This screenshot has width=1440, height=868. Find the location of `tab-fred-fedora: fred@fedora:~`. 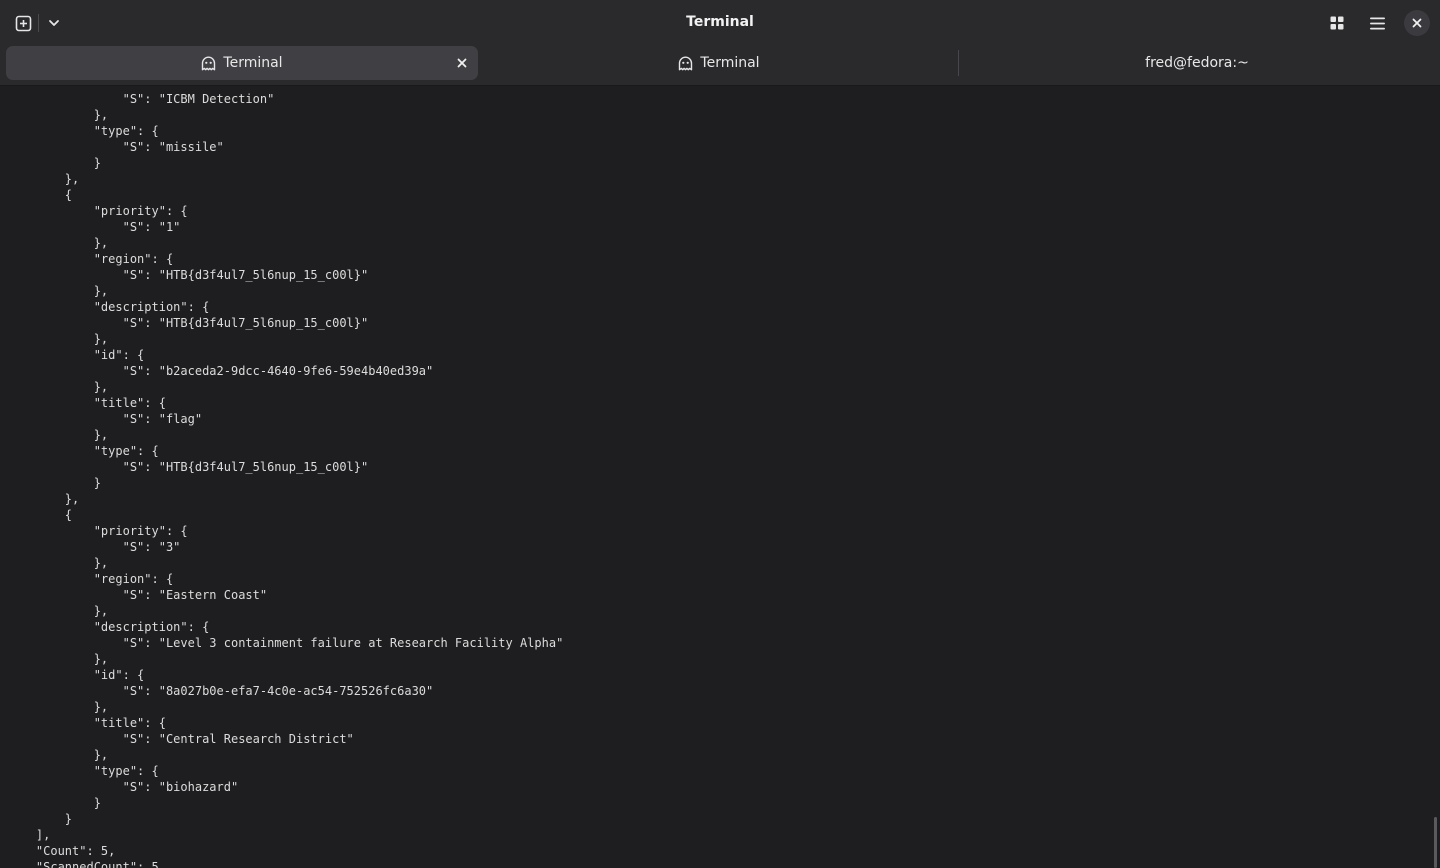

tab-fred-fedora: fred@fedora:~ is located at coordinates (1197, 63).